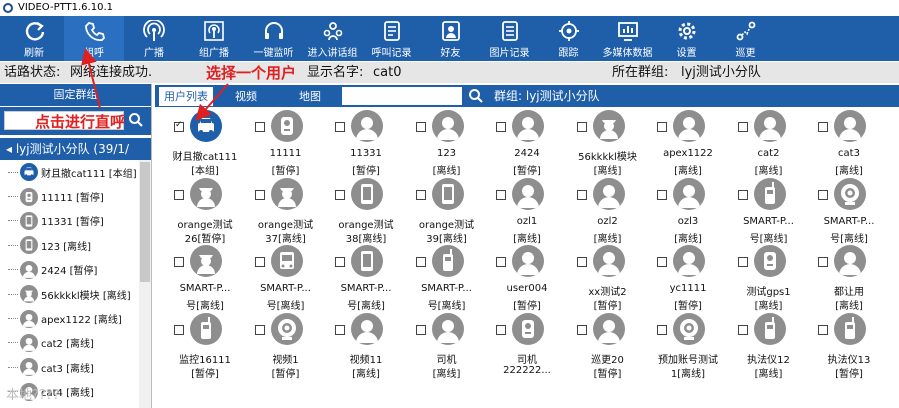  Describe the element at coordinates (155, 84) in the screenshot. I see `annotation-arrows` at that location.